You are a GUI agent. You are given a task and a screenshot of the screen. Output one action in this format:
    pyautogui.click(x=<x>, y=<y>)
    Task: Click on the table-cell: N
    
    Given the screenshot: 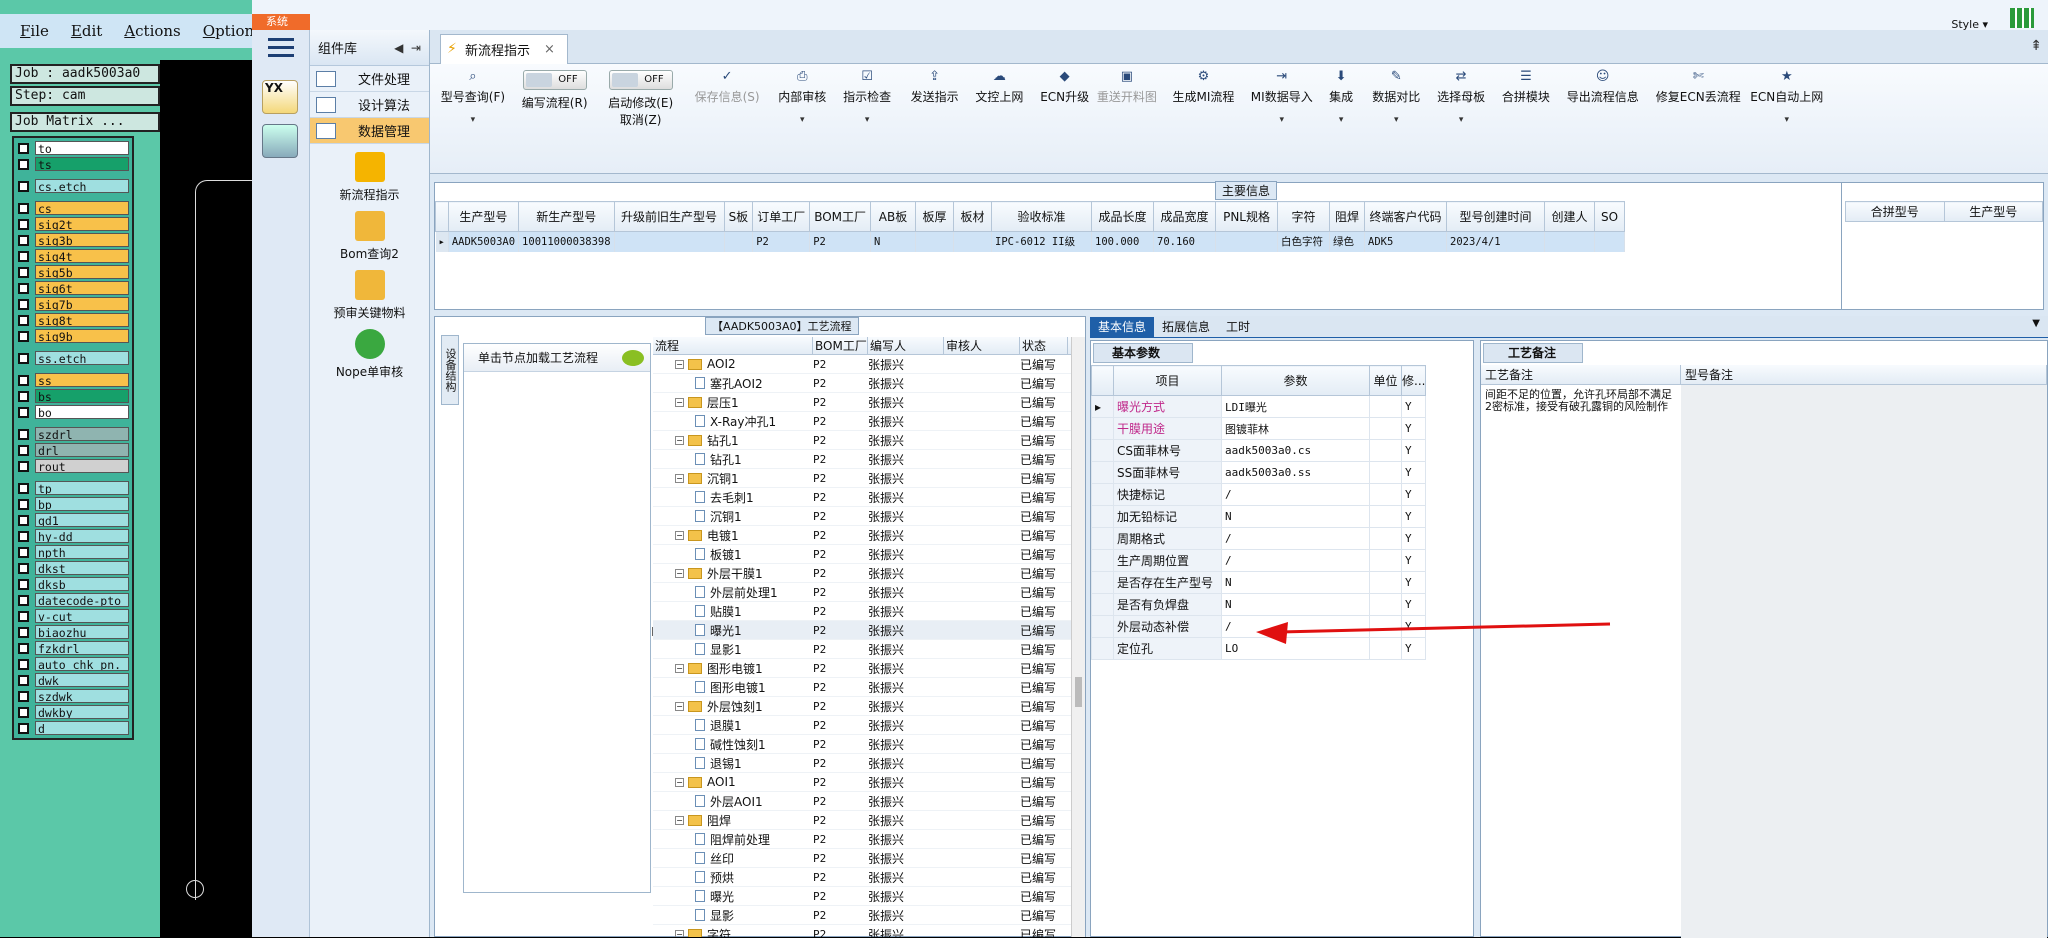 What is the action you would take?
    pyautogui.click(x=893, y=241)
    